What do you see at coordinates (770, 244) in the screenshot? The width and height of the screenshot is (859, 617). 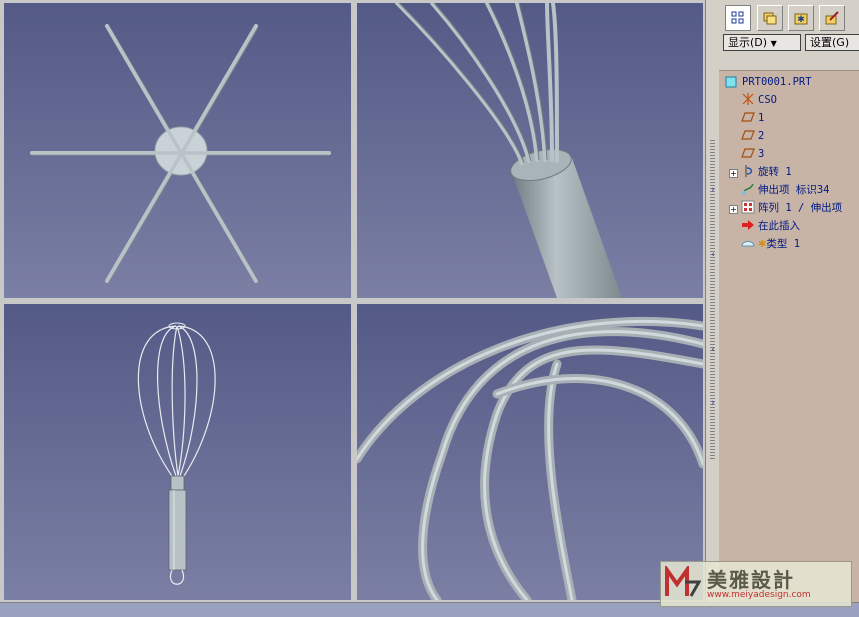 I see `tree-item-feature-type: ✱类型 1` at bounding box center [770, 244].